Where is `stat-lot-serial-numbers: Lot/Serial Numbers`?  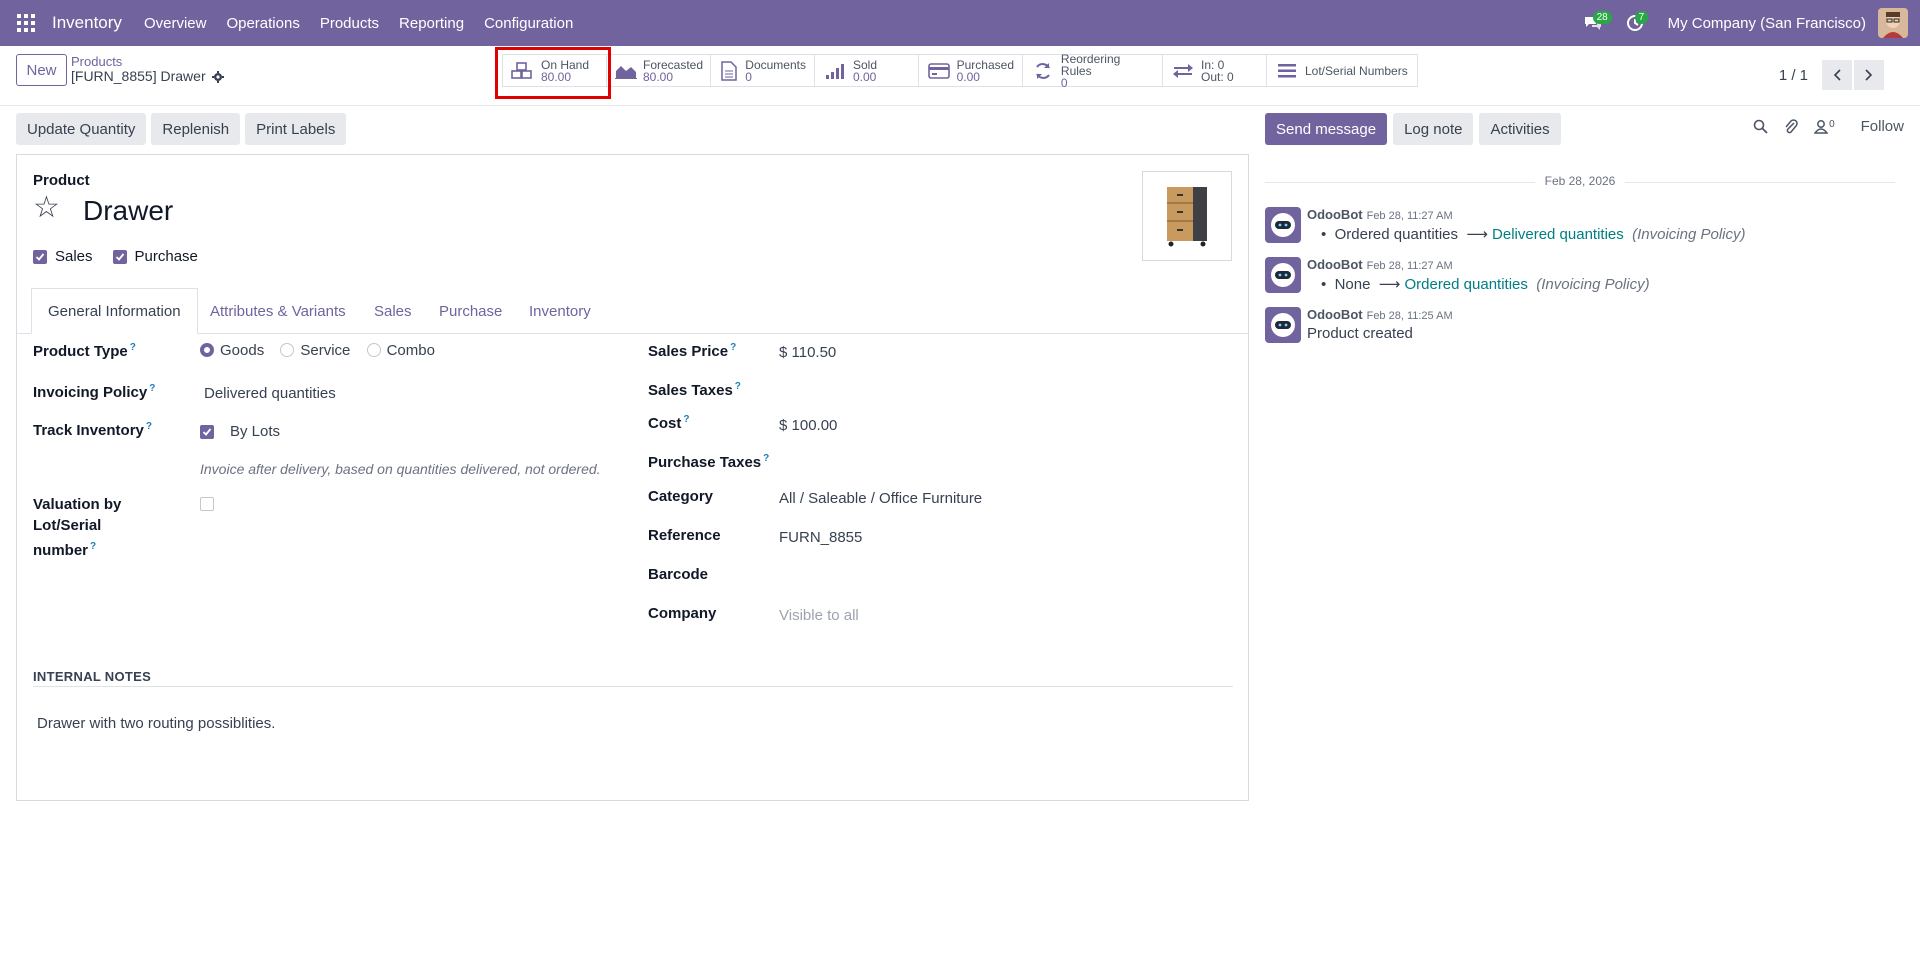
stat-lot-serial-numbers: Lot/Serial Numbers is located at coordinates (1342, 70).